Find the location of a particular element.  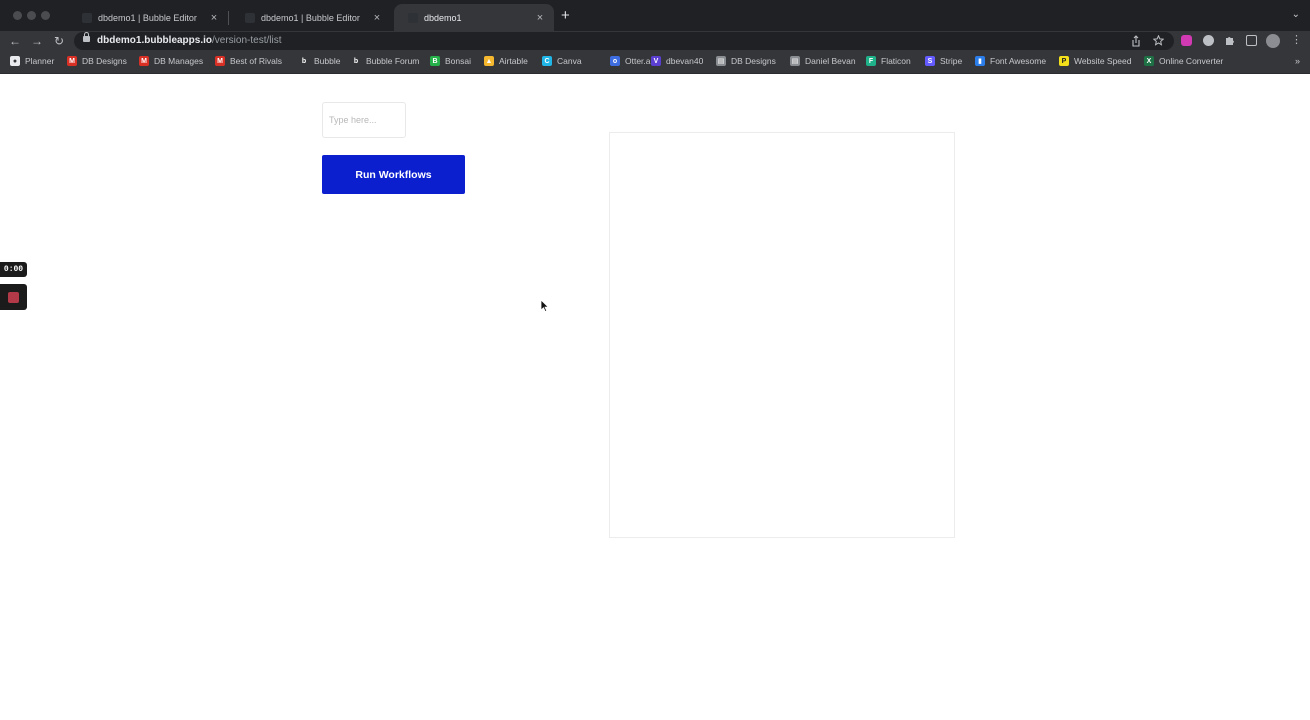

flaticon-icon: F is located at coordinates (871, 61).